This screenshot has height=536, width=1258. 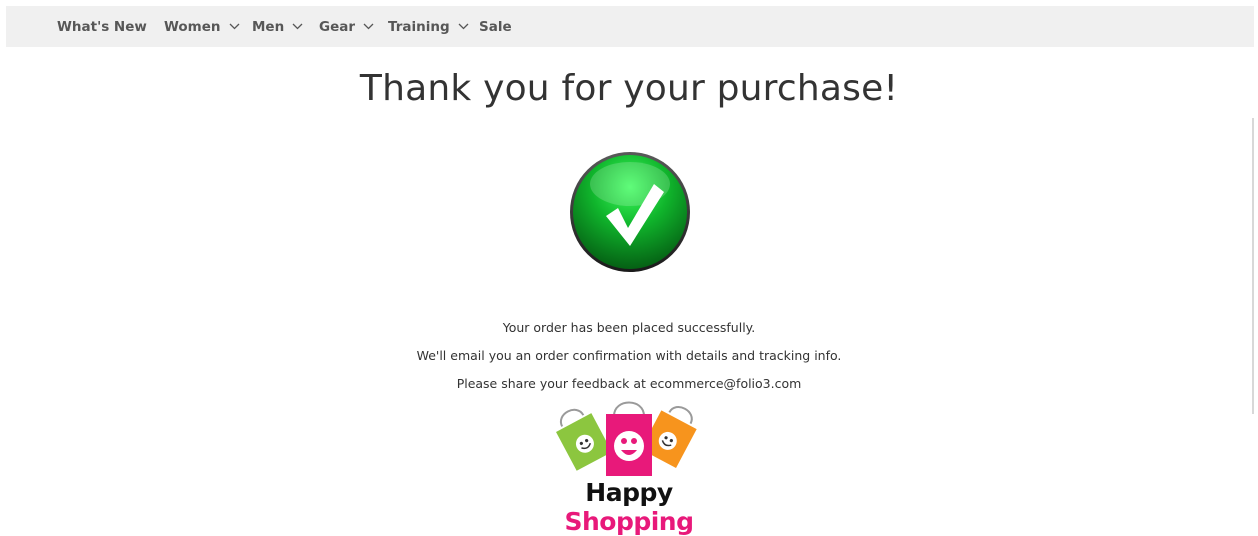 I want to click on nav-item-women: Women, so click(x=202, y=26).